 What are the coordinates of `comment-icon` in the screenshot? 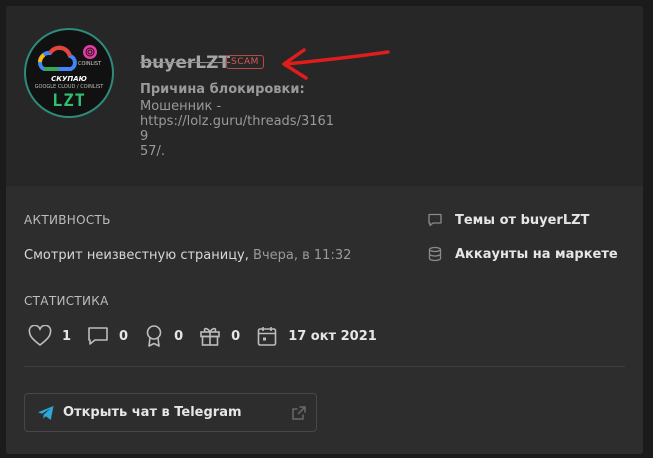 It's located at (435, 220).